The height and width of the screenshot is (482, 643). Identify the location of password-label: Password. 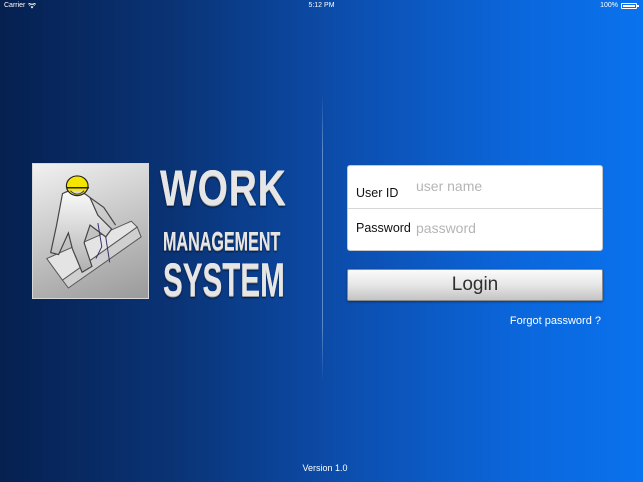
(383, 228).